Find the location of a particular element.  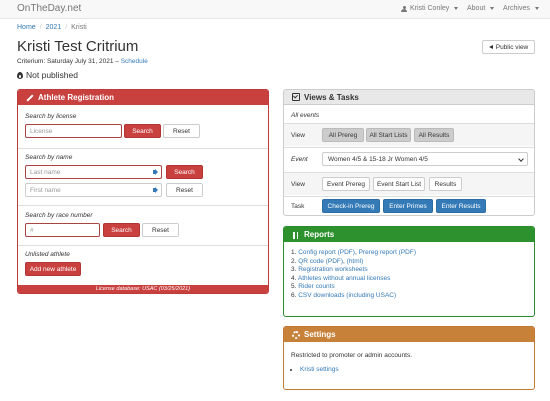

task-label: Task is located at coordinates (298, 206).